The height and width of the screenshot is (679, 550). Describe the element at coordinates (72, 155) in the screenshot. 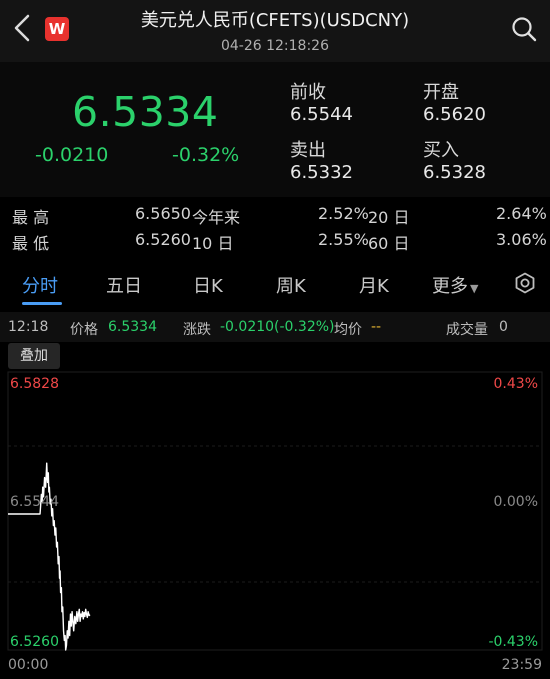

I see `price-change: -0.0210` at that location.